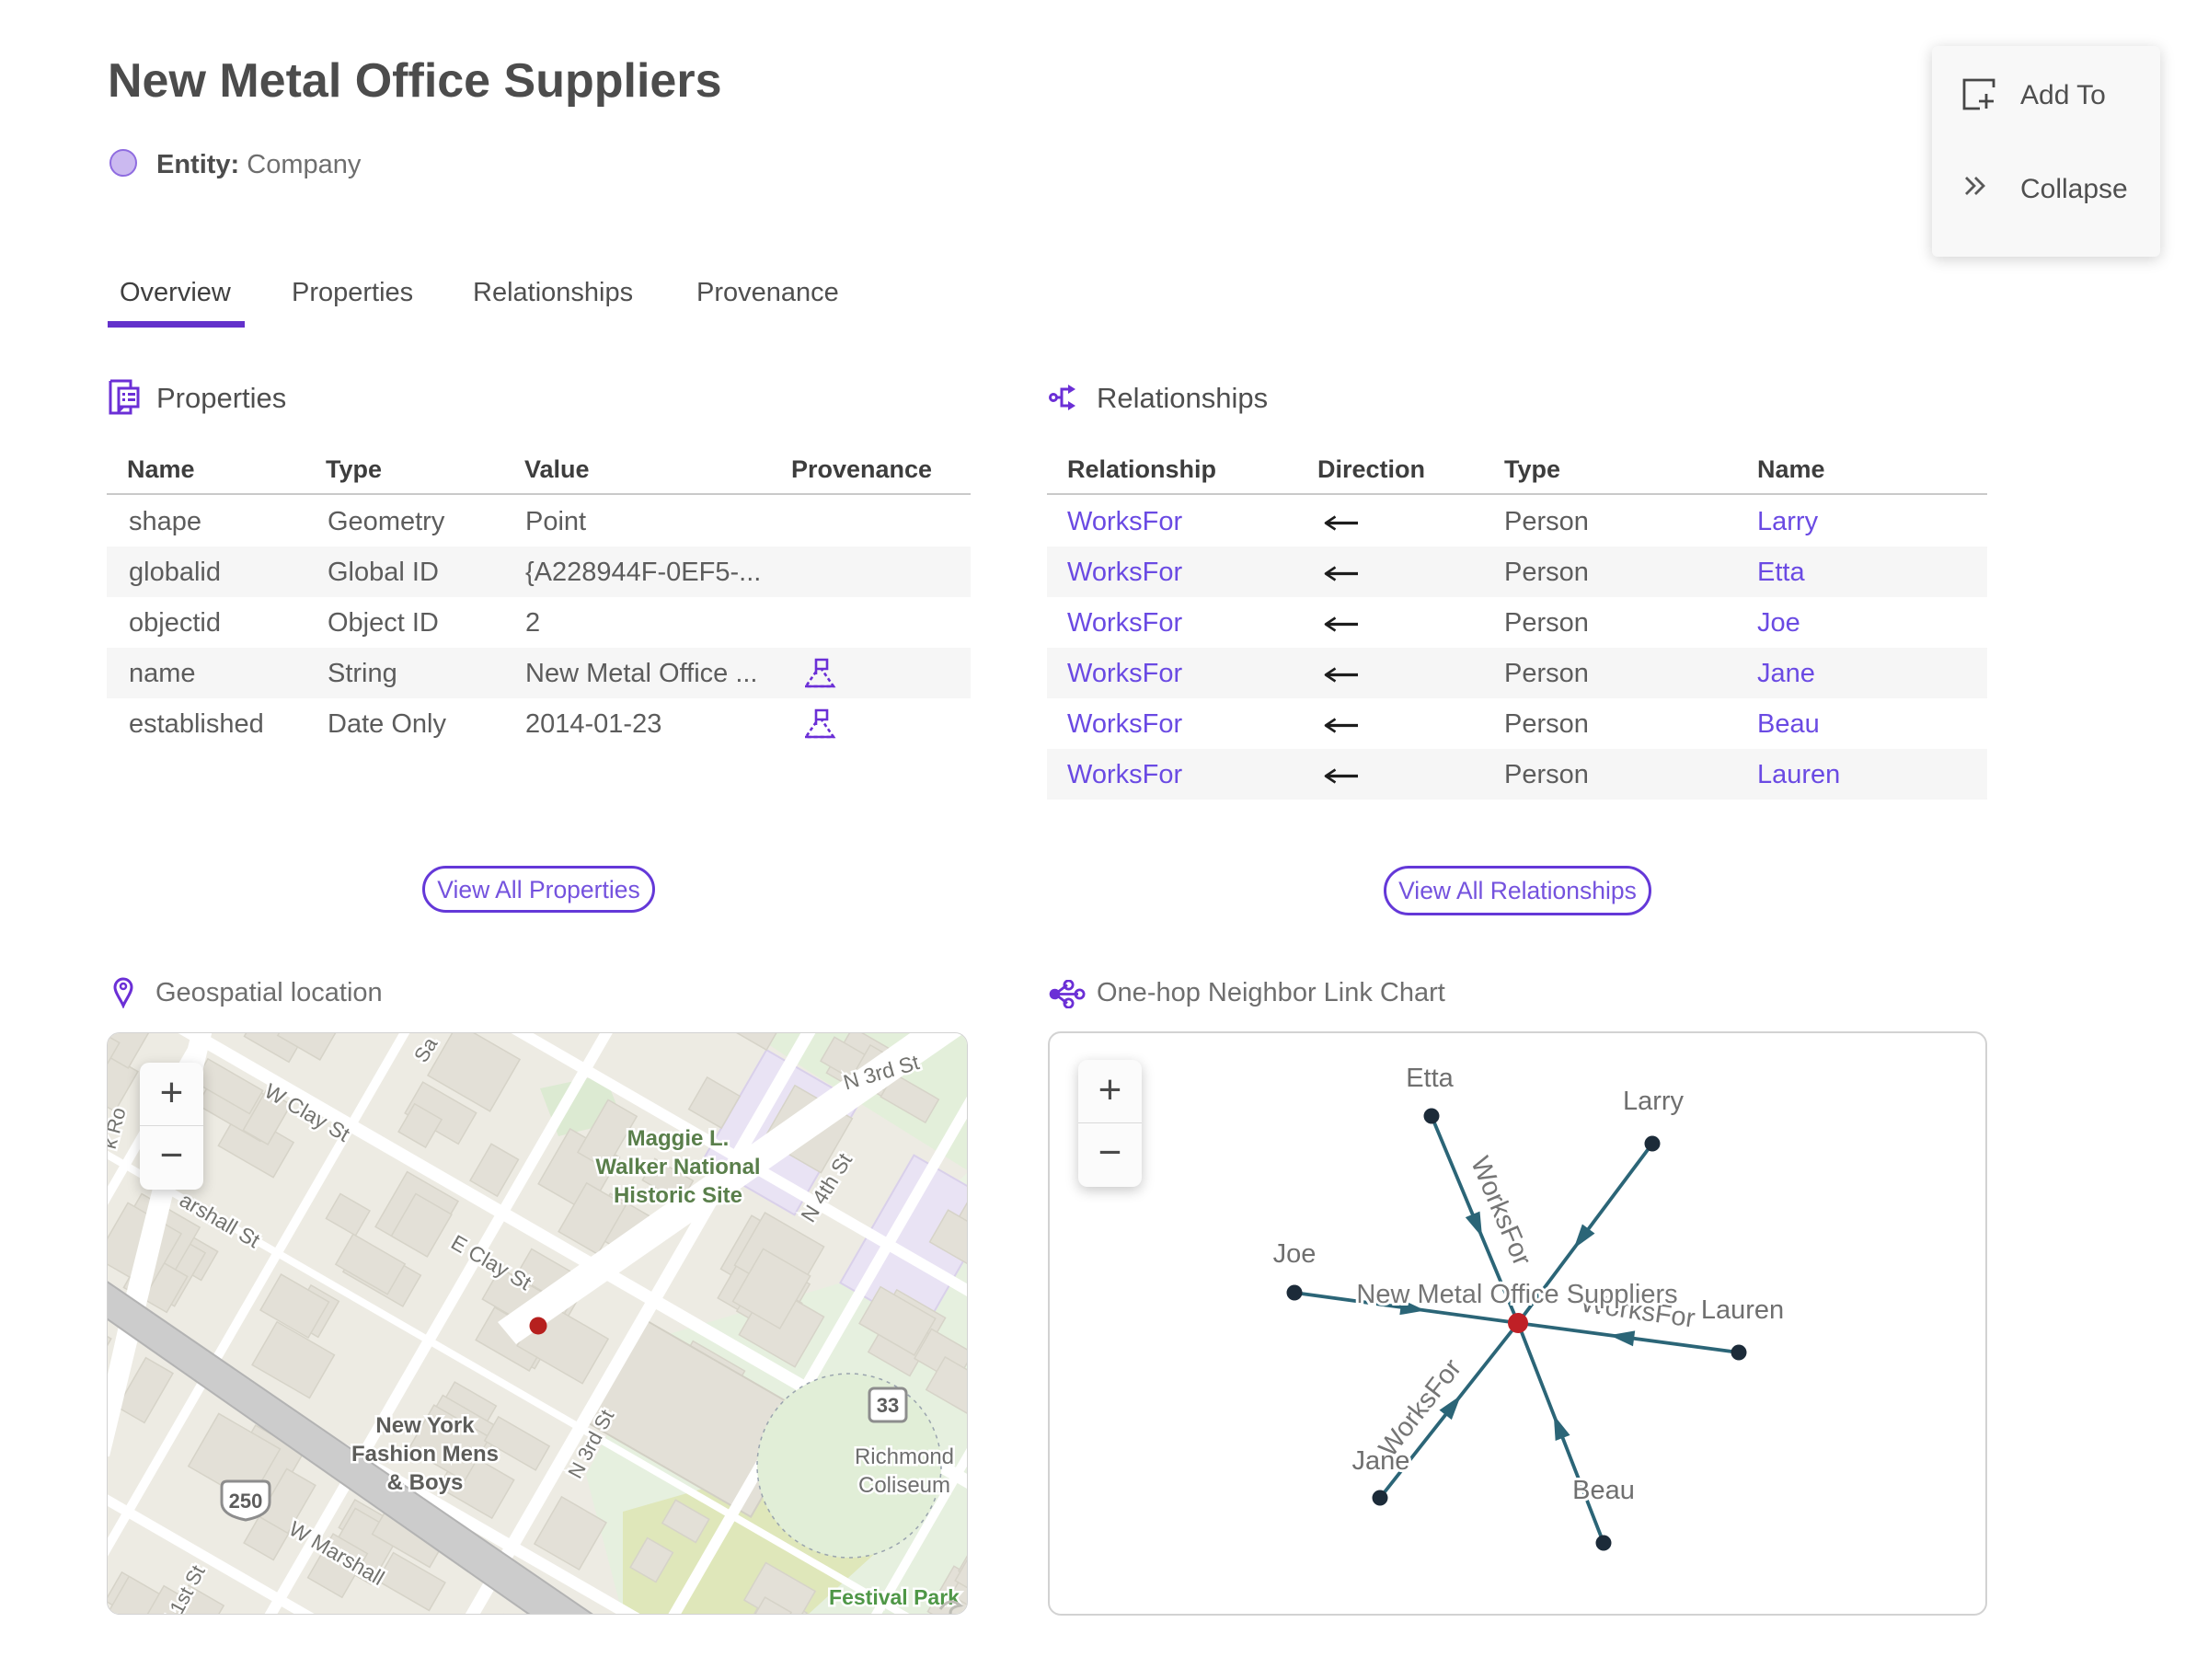 This screenshot has width=2208, height=1680. What do you see at coordinates (1381, 1461) in the screenshot?
I see `svg-text: Jane` at bounding box center [1381, 1461].